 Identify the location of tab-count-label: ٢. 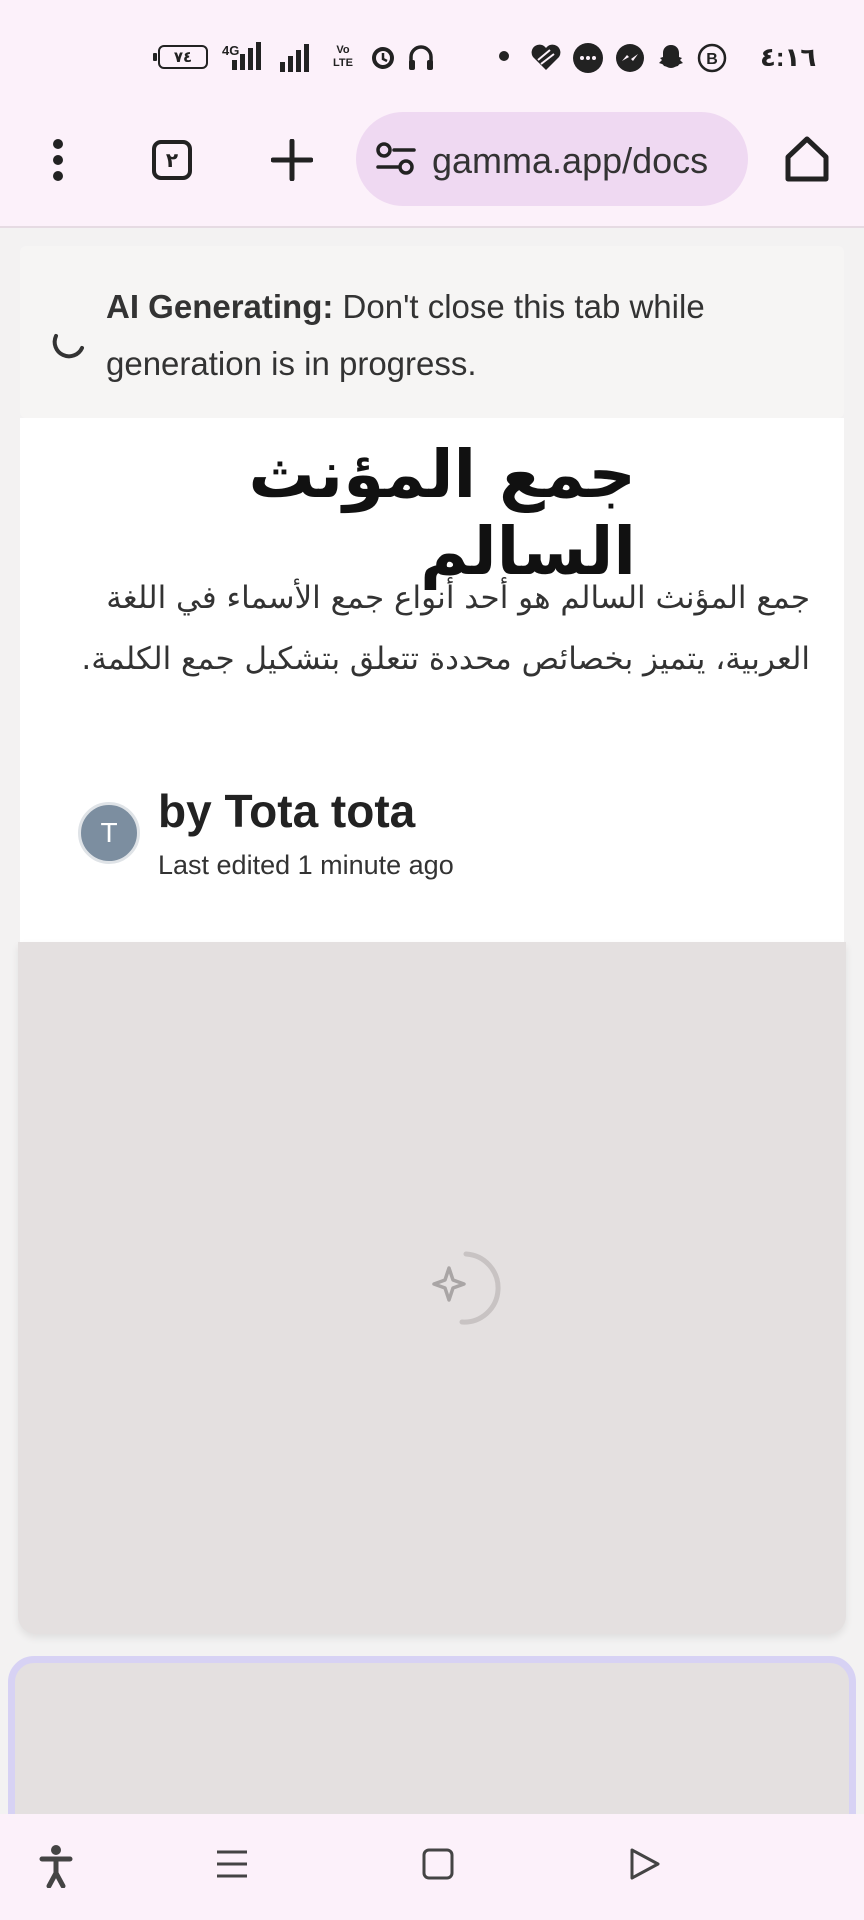
(172, 160).